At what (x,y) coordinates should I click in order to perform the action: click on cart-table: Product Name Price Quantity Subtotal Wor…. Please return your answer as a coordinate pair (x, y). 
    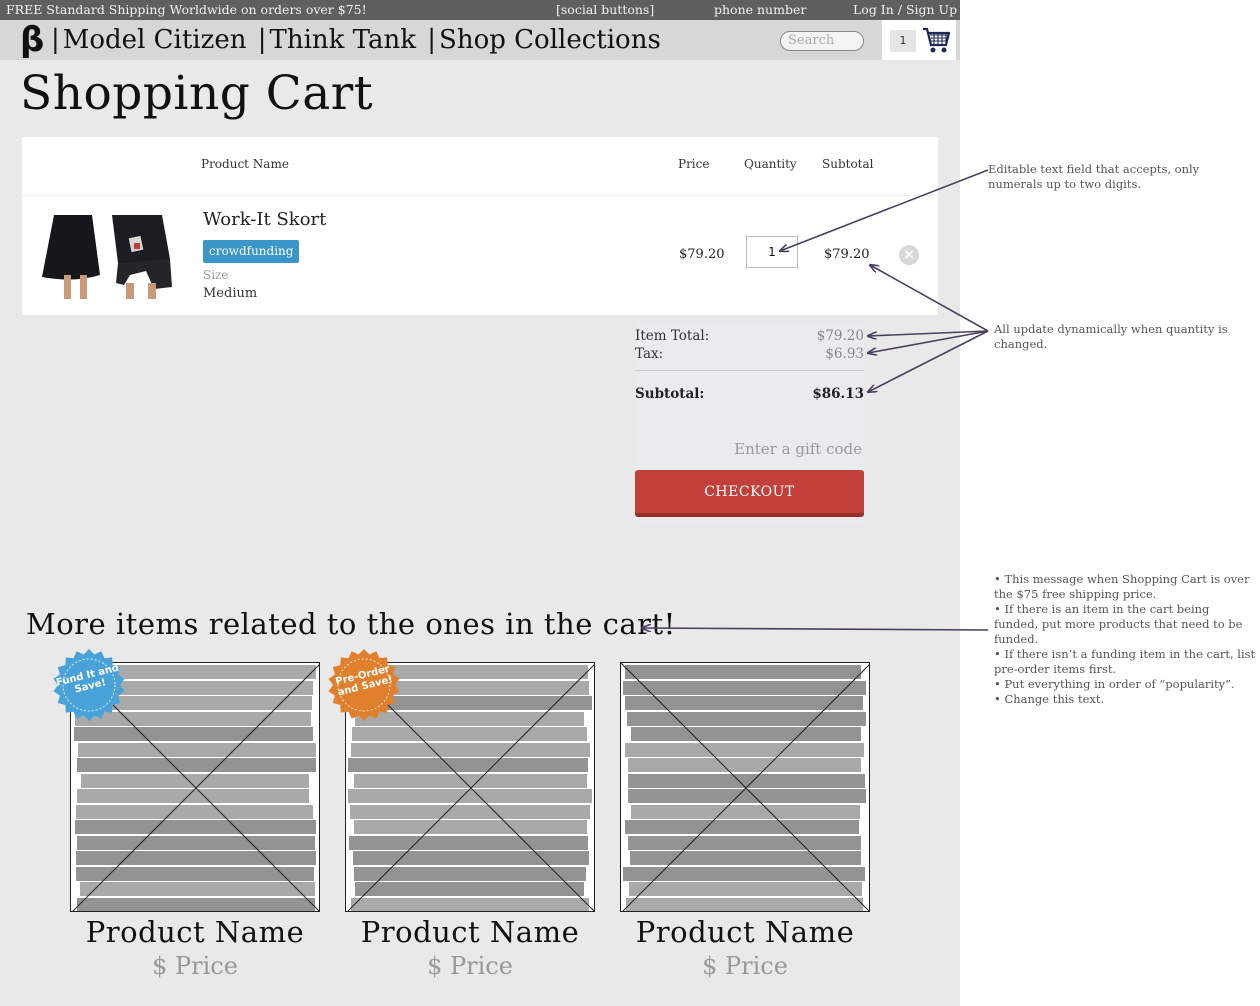
    Looking at the image, I should click on (480, 226).